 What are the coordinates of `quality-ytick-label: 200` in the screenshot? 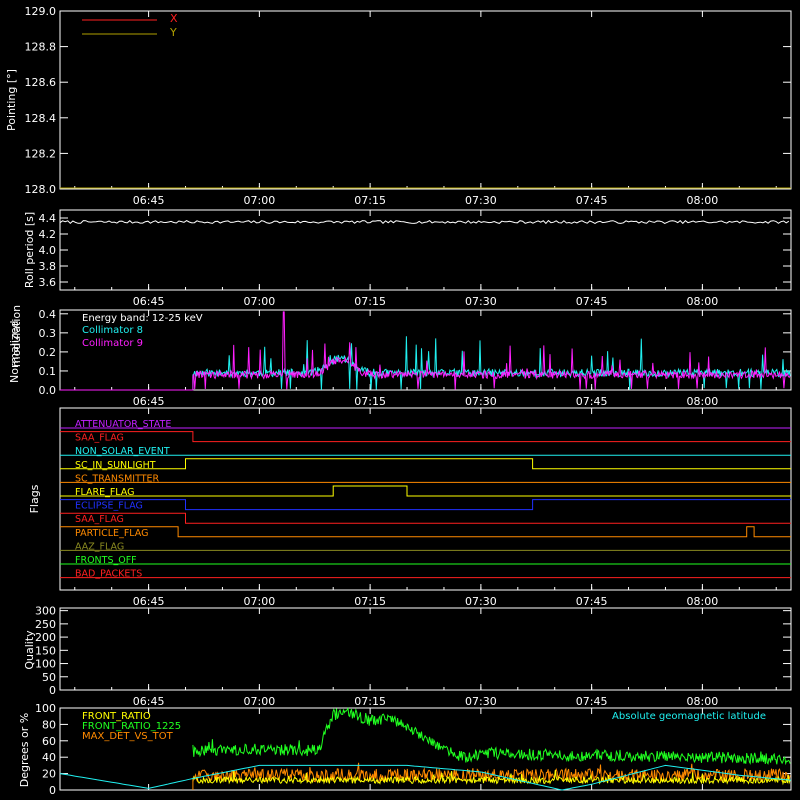 It's located at (45, 637).